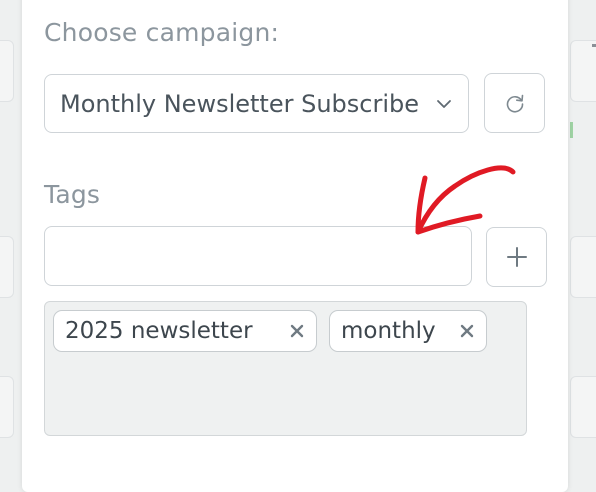  I want to click on campaign-select: Monthly Newsletter Subscribers, so click(256, 103).